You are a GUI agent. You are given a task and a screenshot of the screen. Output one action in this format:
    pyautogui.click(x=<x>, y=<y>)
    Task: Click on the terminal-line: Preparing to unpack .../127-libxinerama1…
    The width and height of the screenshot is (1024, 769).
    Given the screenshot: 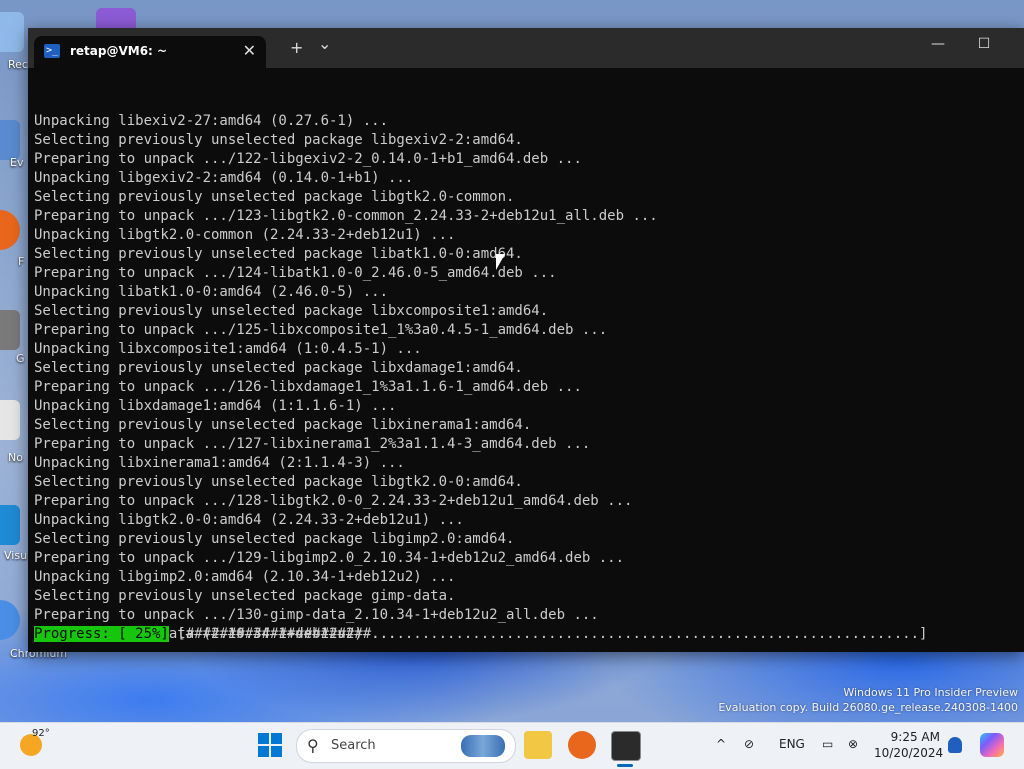 What is the action you would take?
    pyautogui.click(x=312, y=444)
    